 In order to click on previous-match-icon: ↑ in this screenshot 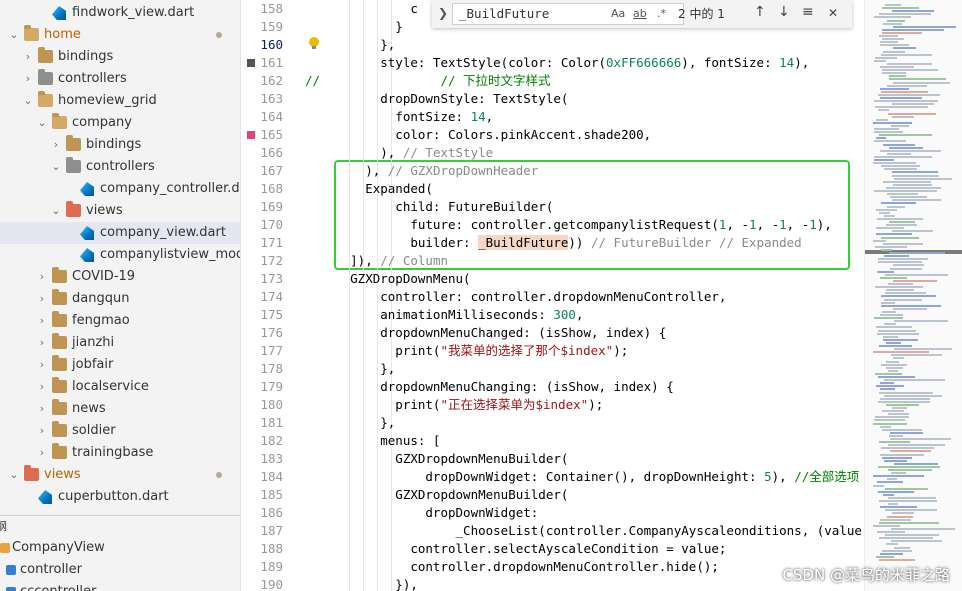, I will do `click(760, 12)`.